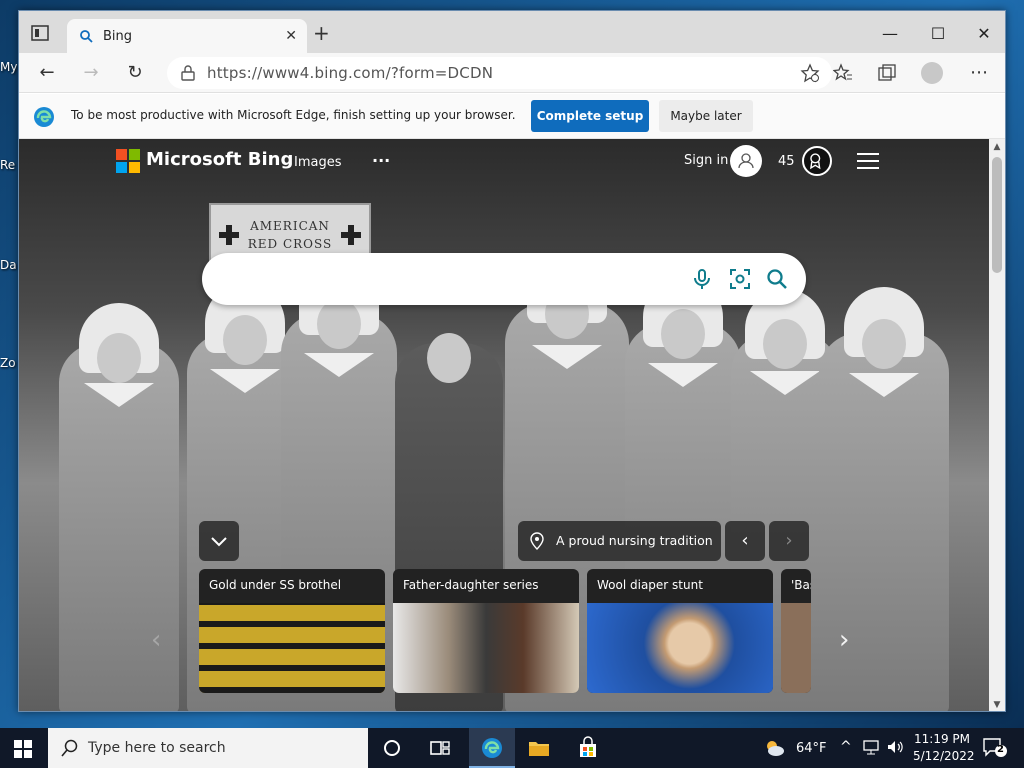 The width and height of the screenshot is (1024, 768). Describe the element at coordinates (811, 748) in the screenshot. I see `weather-temperature: 64°F` at that location.